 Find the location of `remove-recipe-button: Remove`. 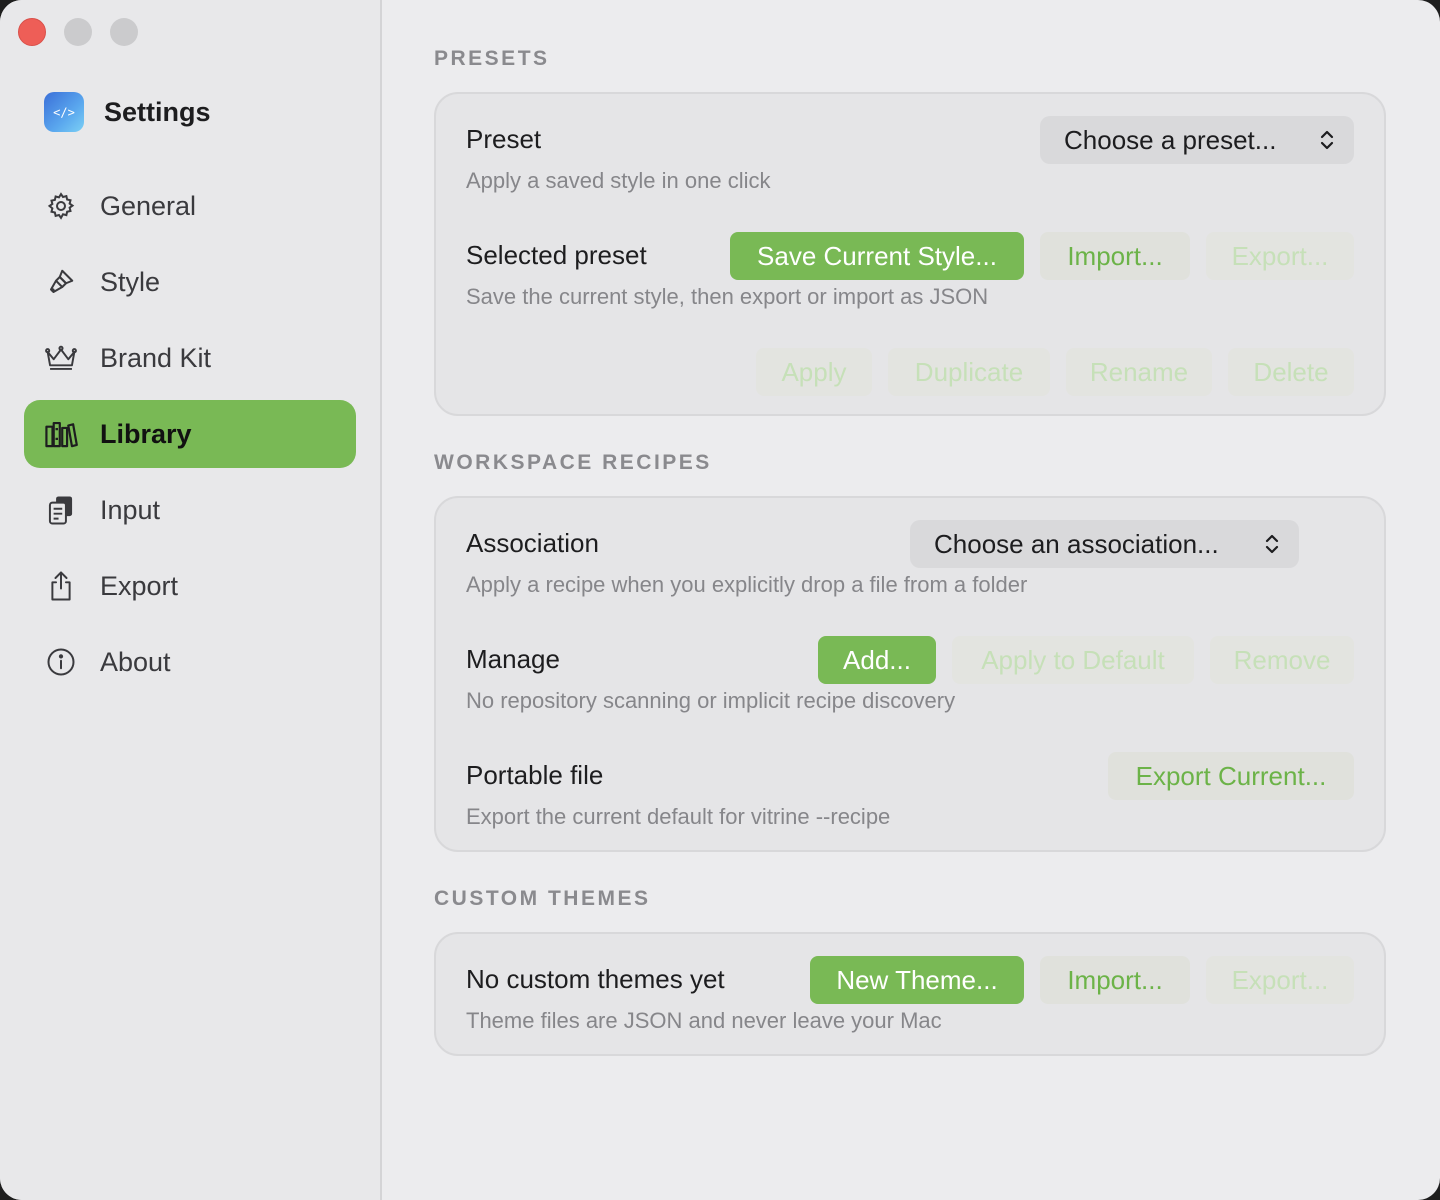

remove-recipe-button: Remove is located at coordinates (1282, 660).